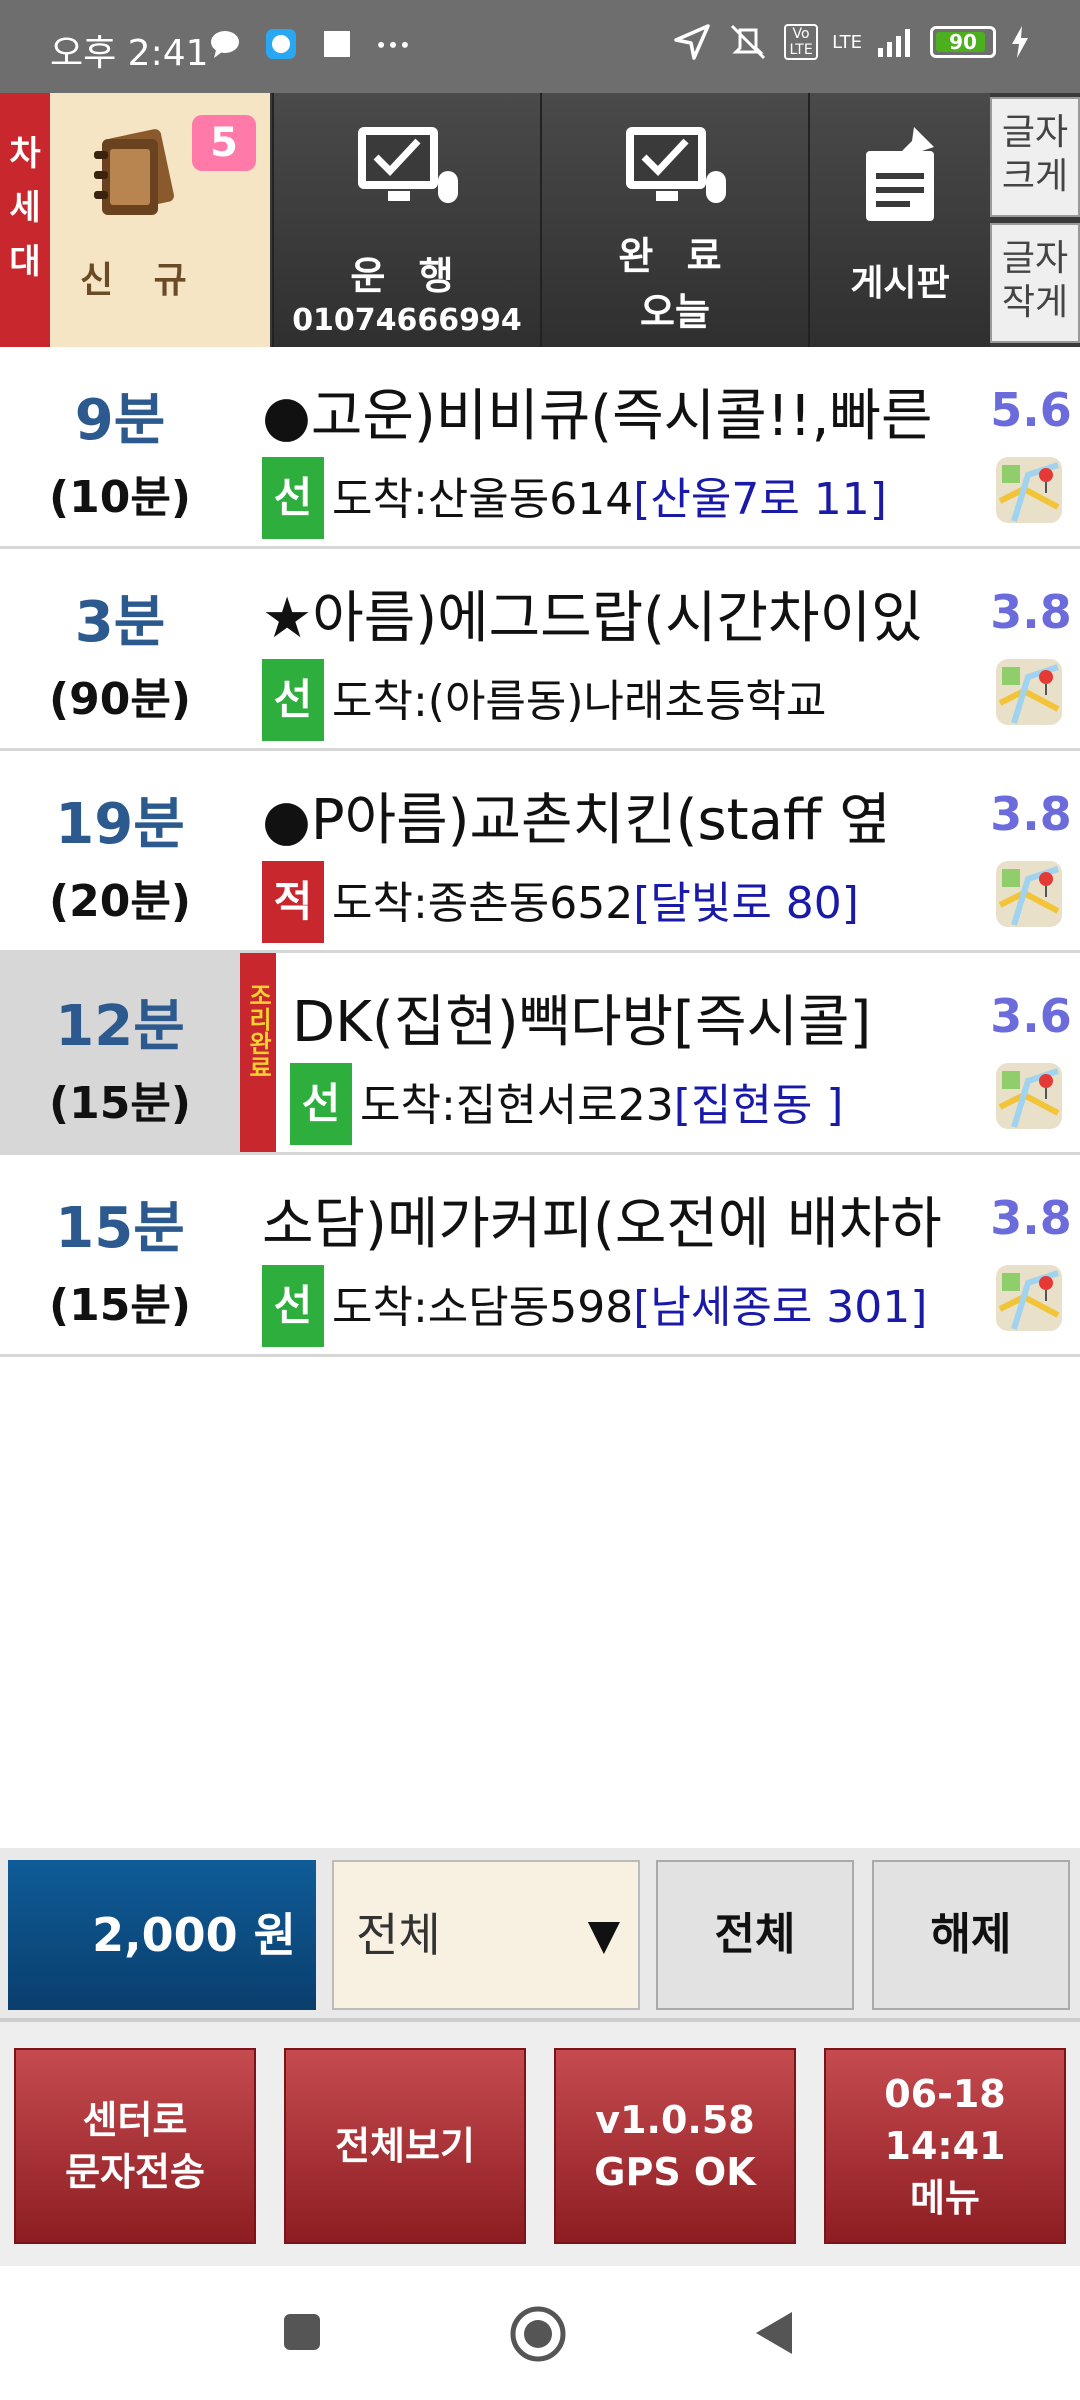  What do you see at coordinates (129, 53) in the screenshot?
I see `status-time: 오후 2:41` at bounding box center [129, 53].